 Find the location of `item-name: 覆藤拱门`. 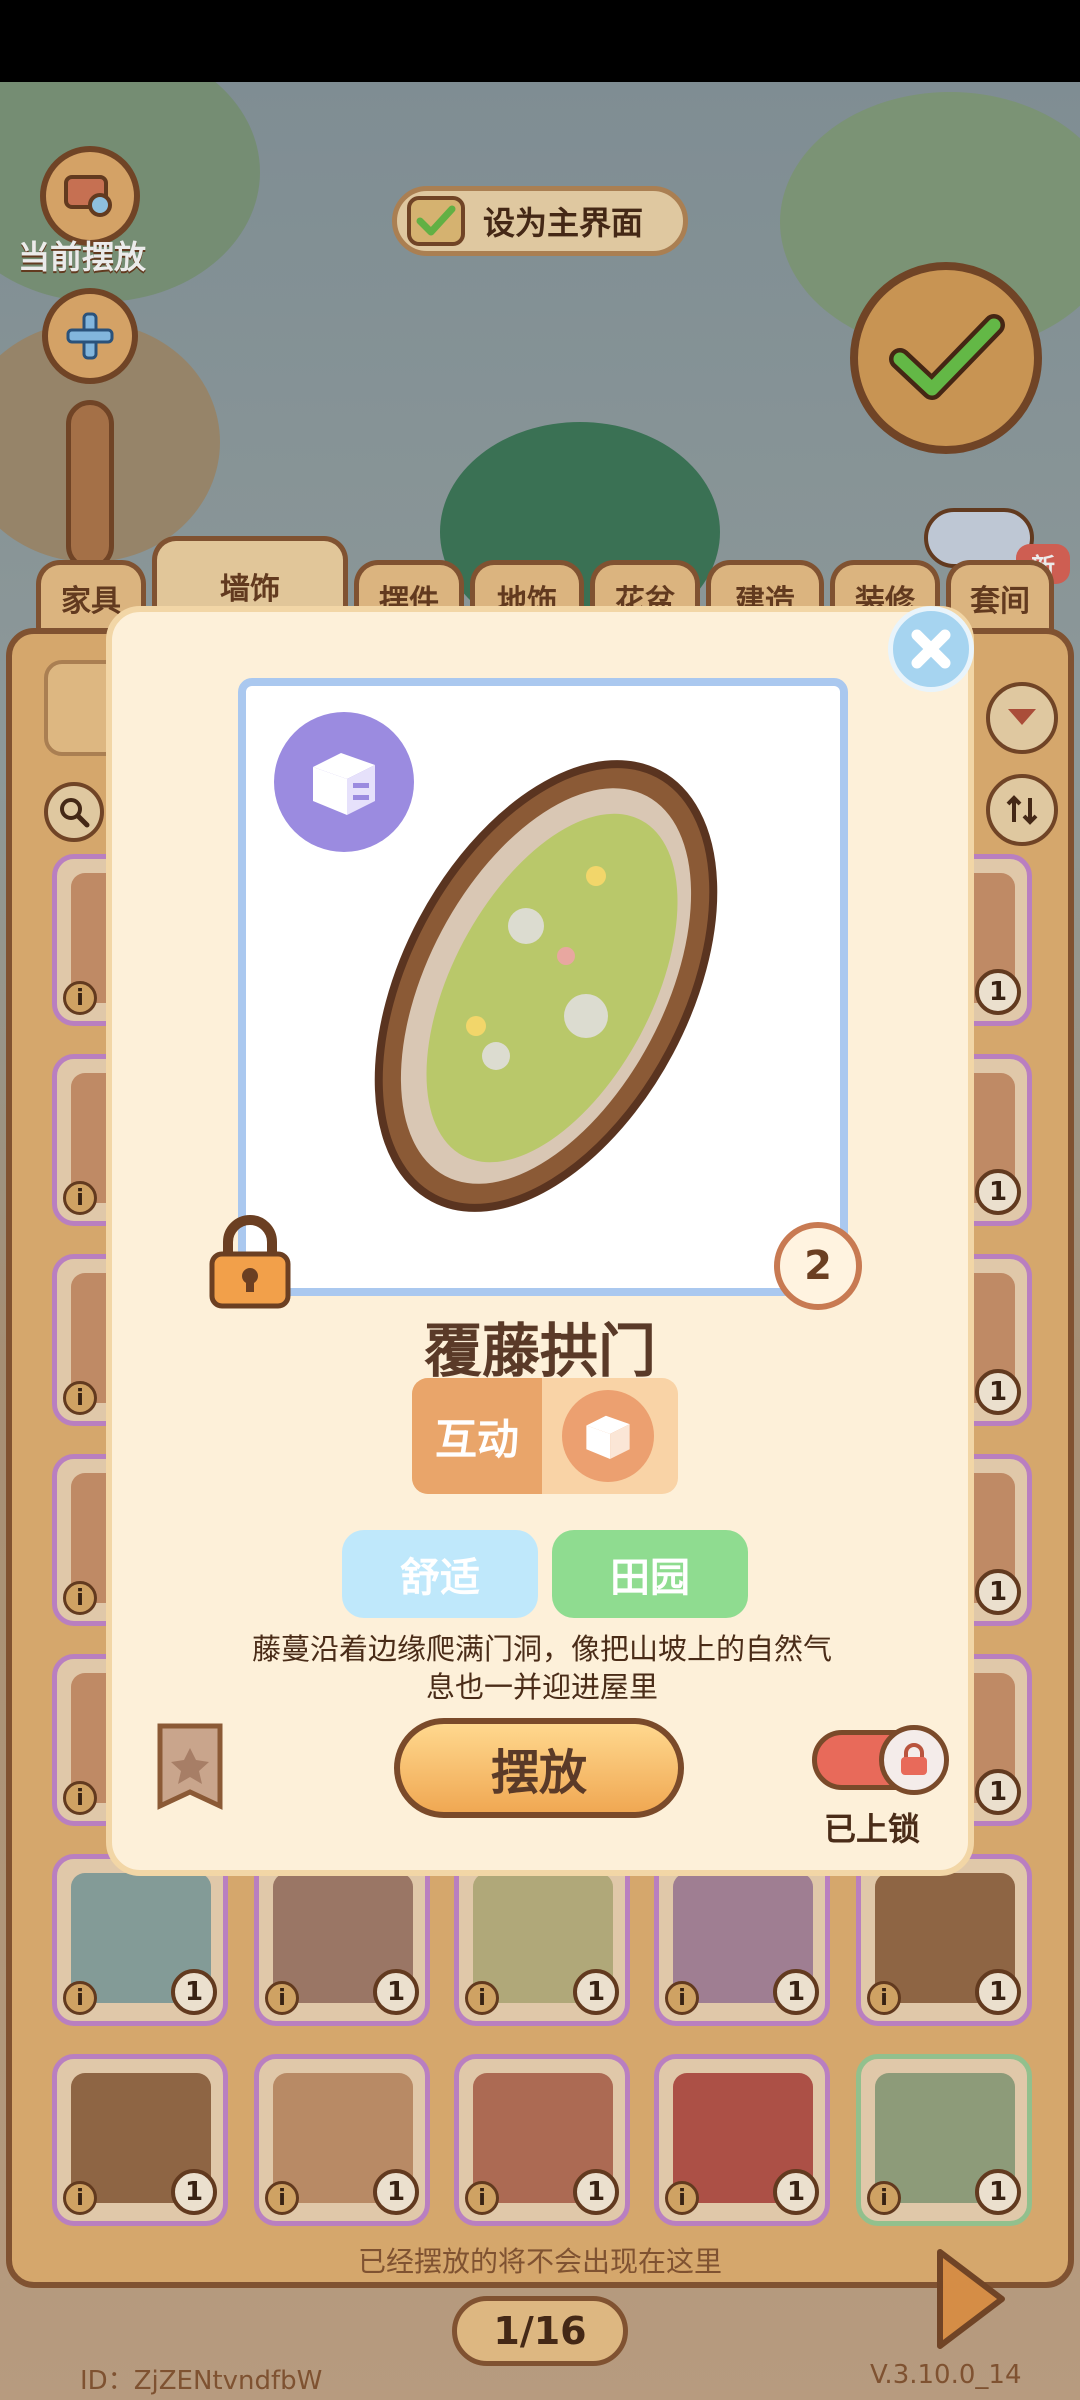

item-name: 覆藤拱门 is located at coordinates (539, 1351).